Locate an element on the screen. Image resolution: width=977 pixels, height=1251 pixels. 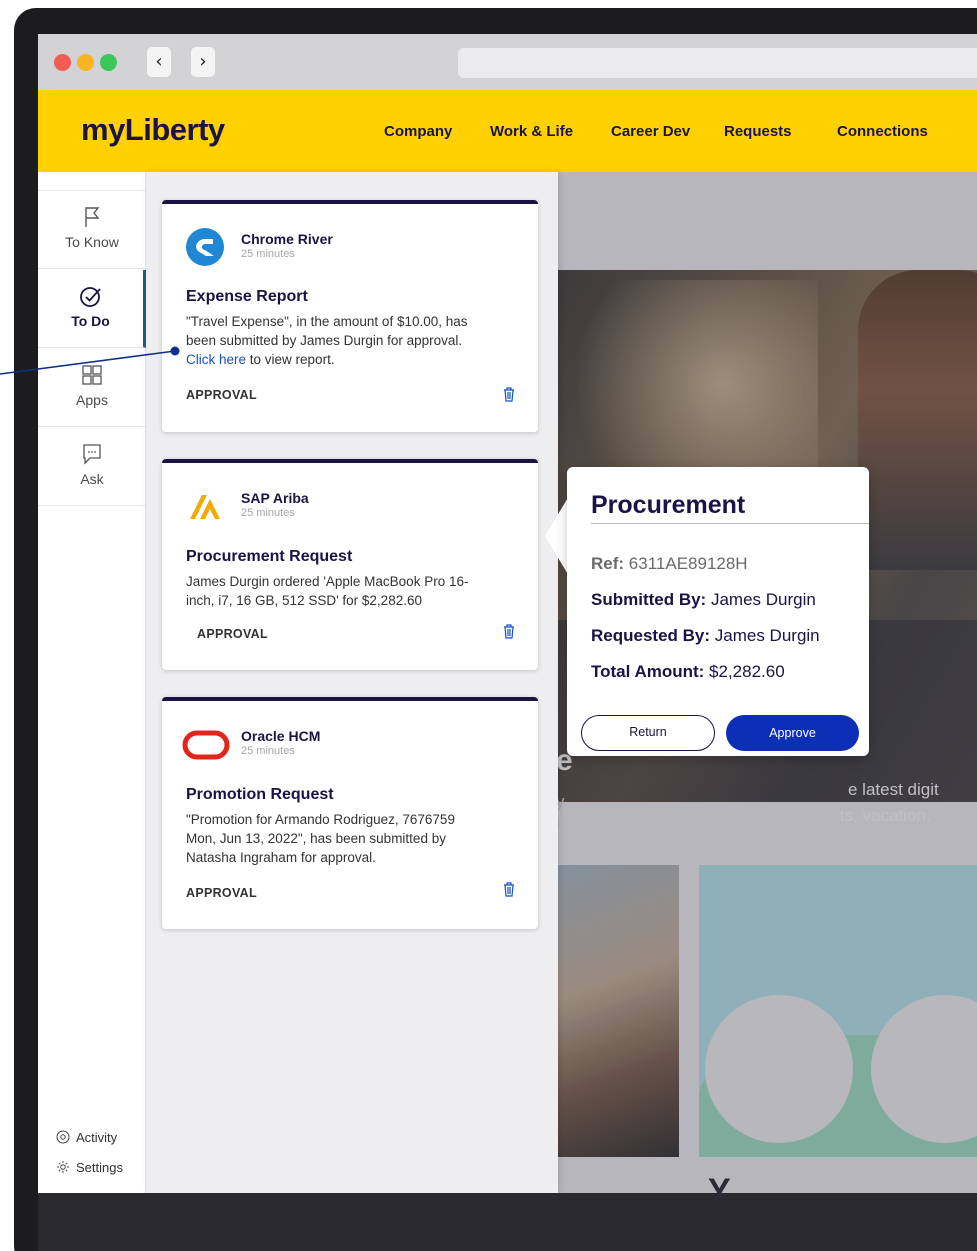
amount-label: Total Amount: is located at coordinates (648, 671).